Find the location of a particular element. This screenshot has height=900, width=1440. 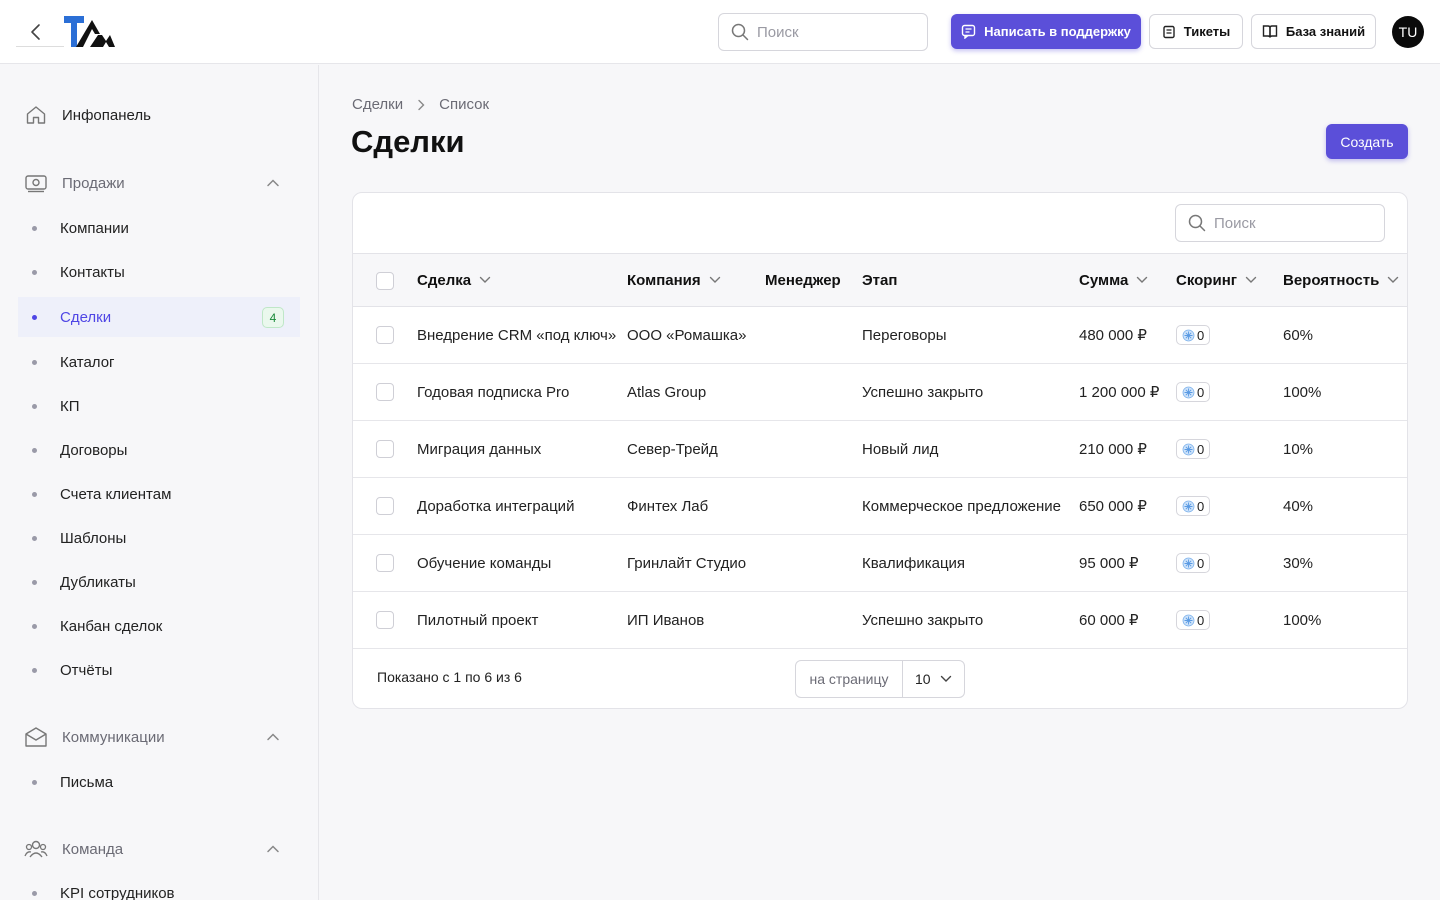

cell-amount: 60 000 ₽ is located at coordinates (1109, 620).